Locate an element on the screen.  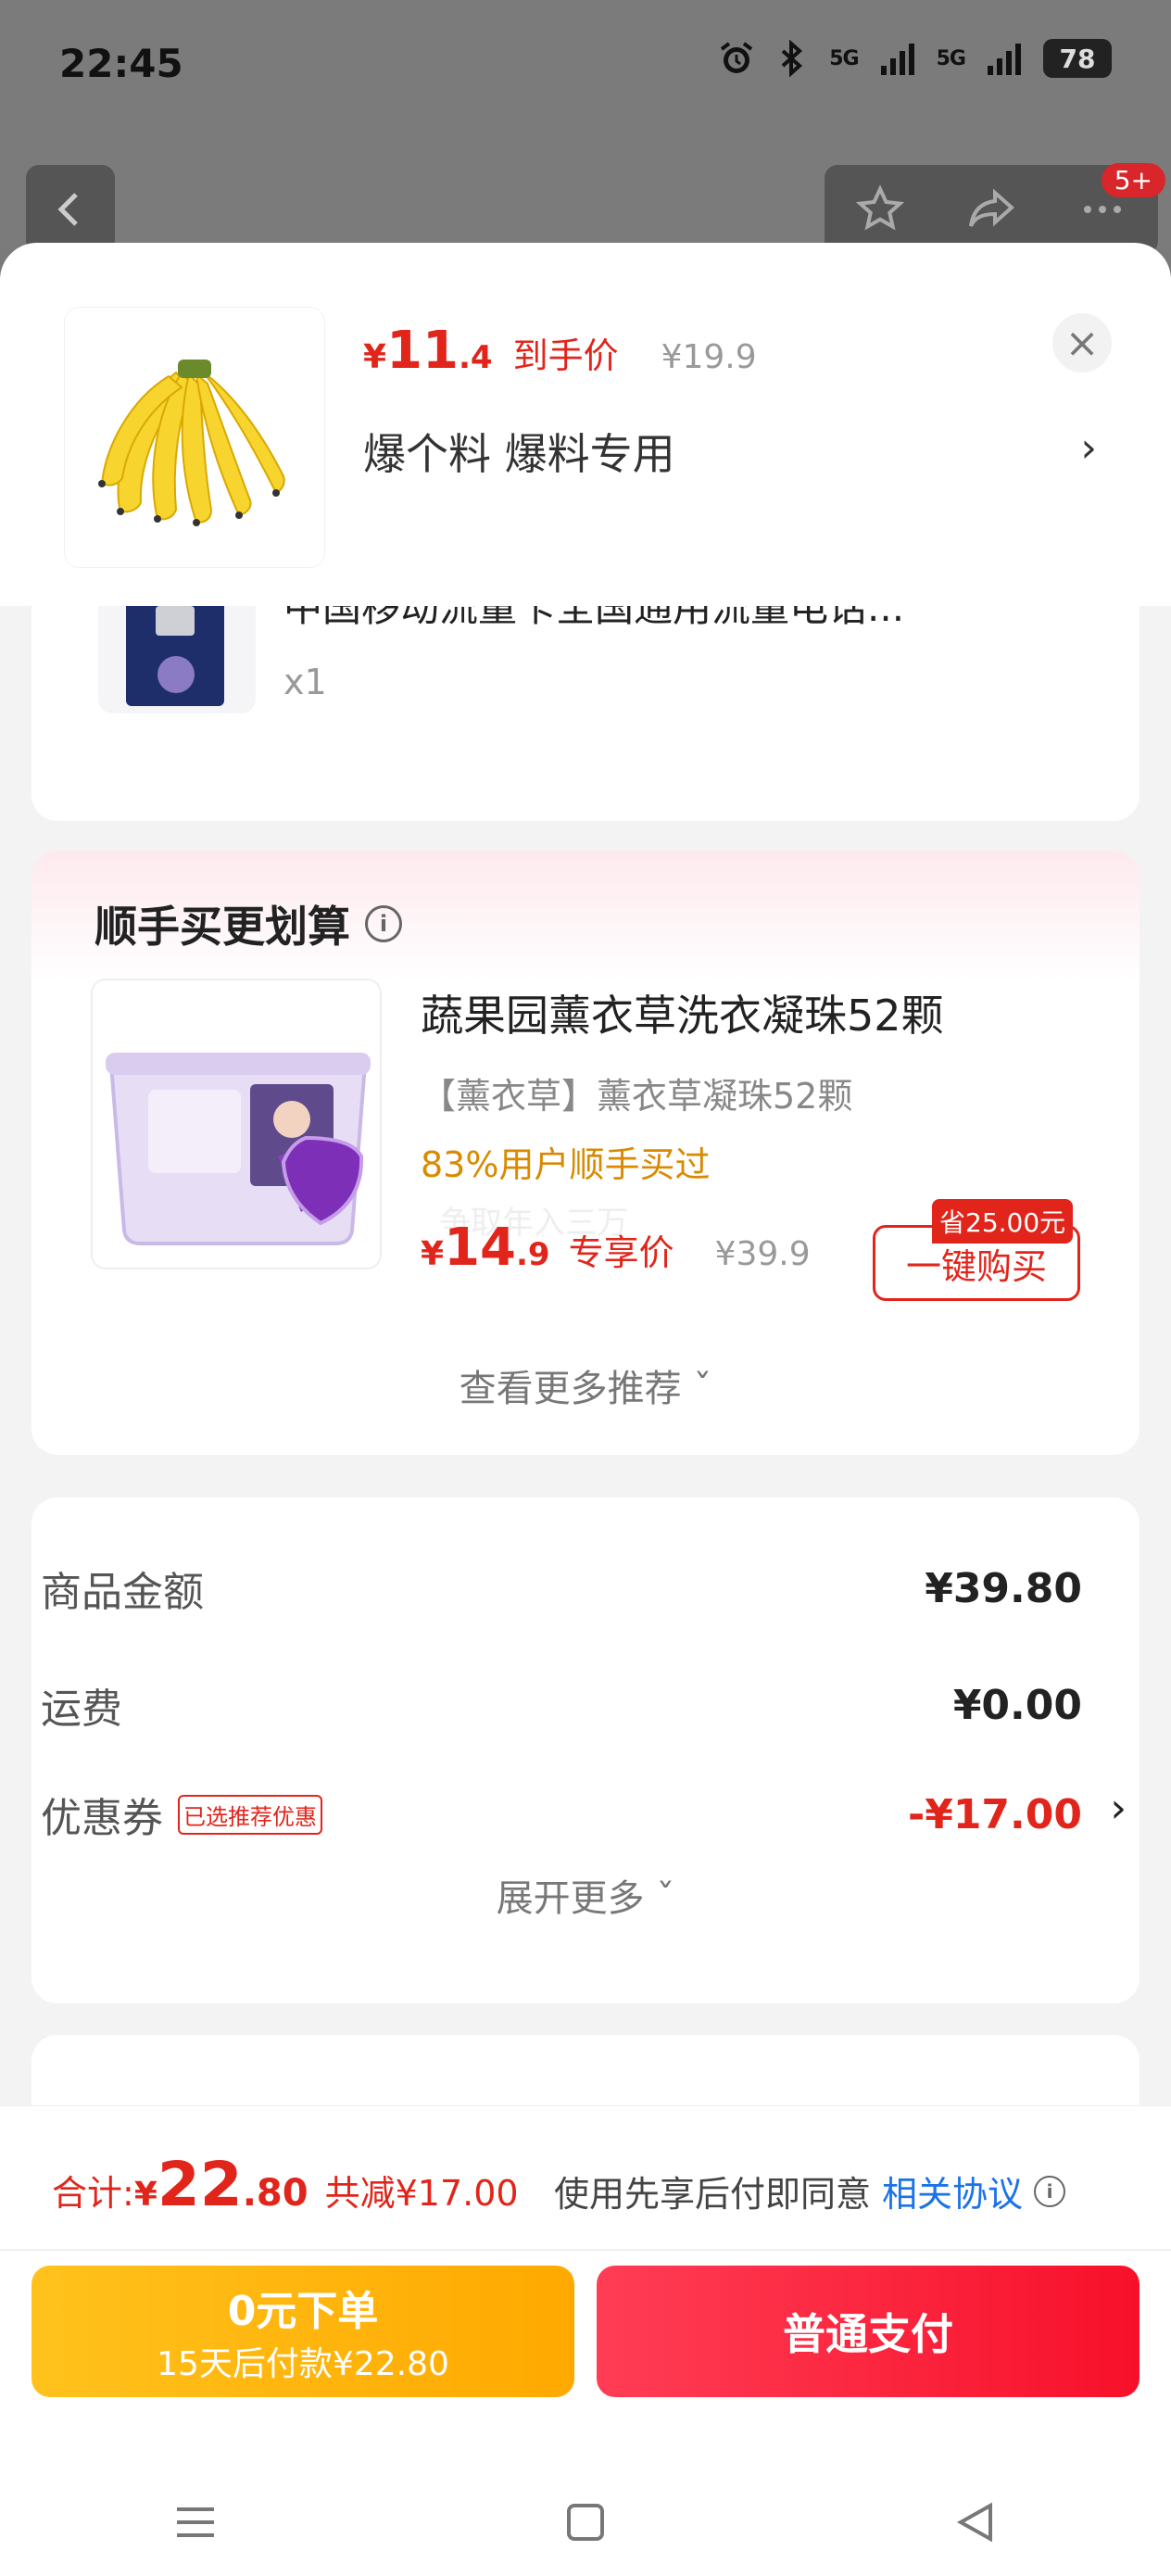
signal-5g-icon-2: 5G is located at coordinates (951, 58).